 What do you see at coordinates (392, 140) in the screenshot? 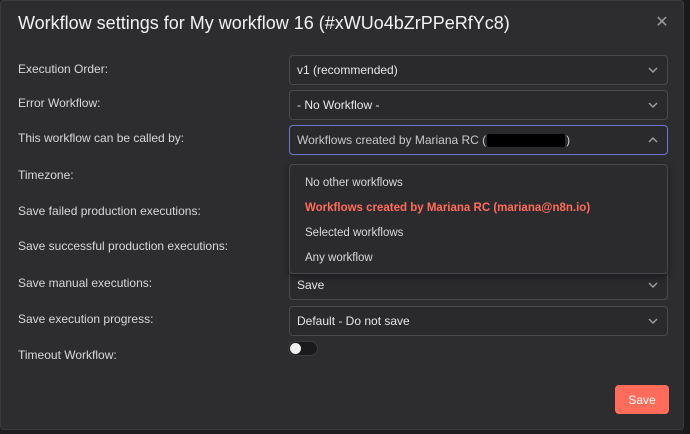
I see `callable-by-value-prefix: Workflows created by Mariana RC (` at bounding box center [392, 140].